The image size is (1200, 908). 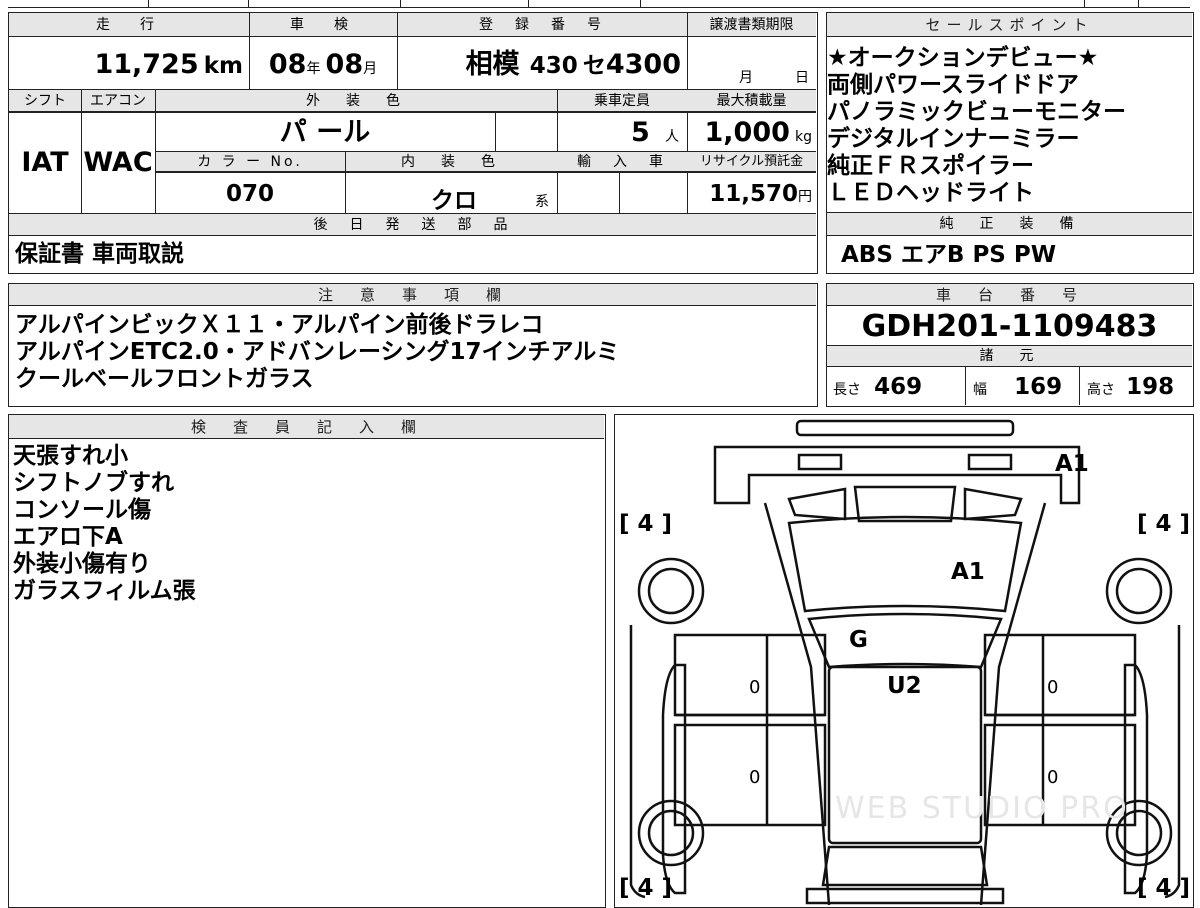 I want to click on inspector-note-item: ガラスフィルム張, so click(x=104, y=591).